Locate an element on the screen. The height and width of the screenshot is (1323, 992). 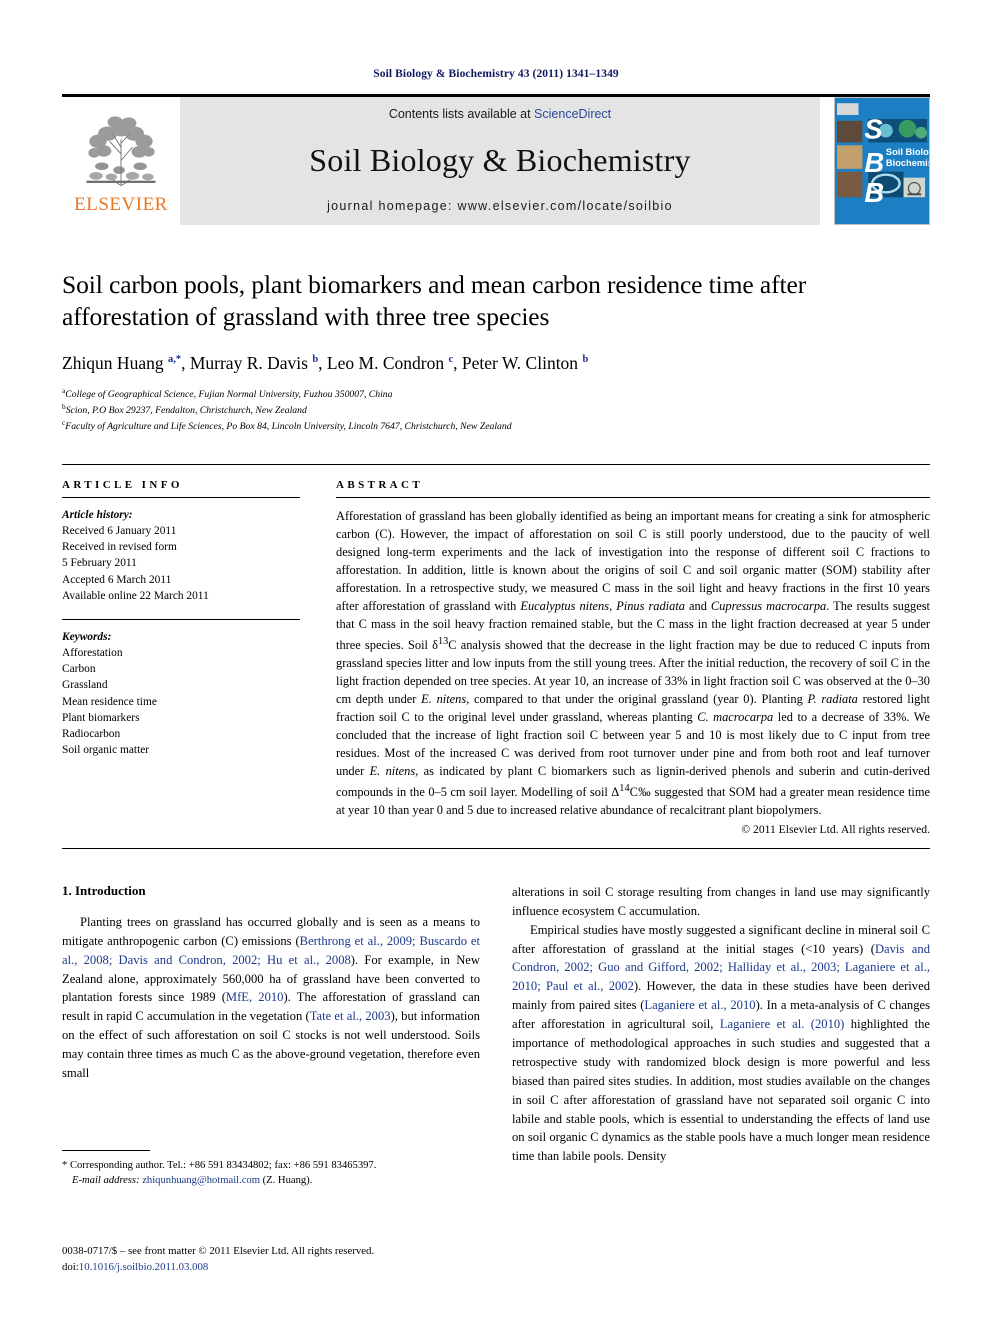
article-history-label: Article history: is located at coordinates (97, 514).